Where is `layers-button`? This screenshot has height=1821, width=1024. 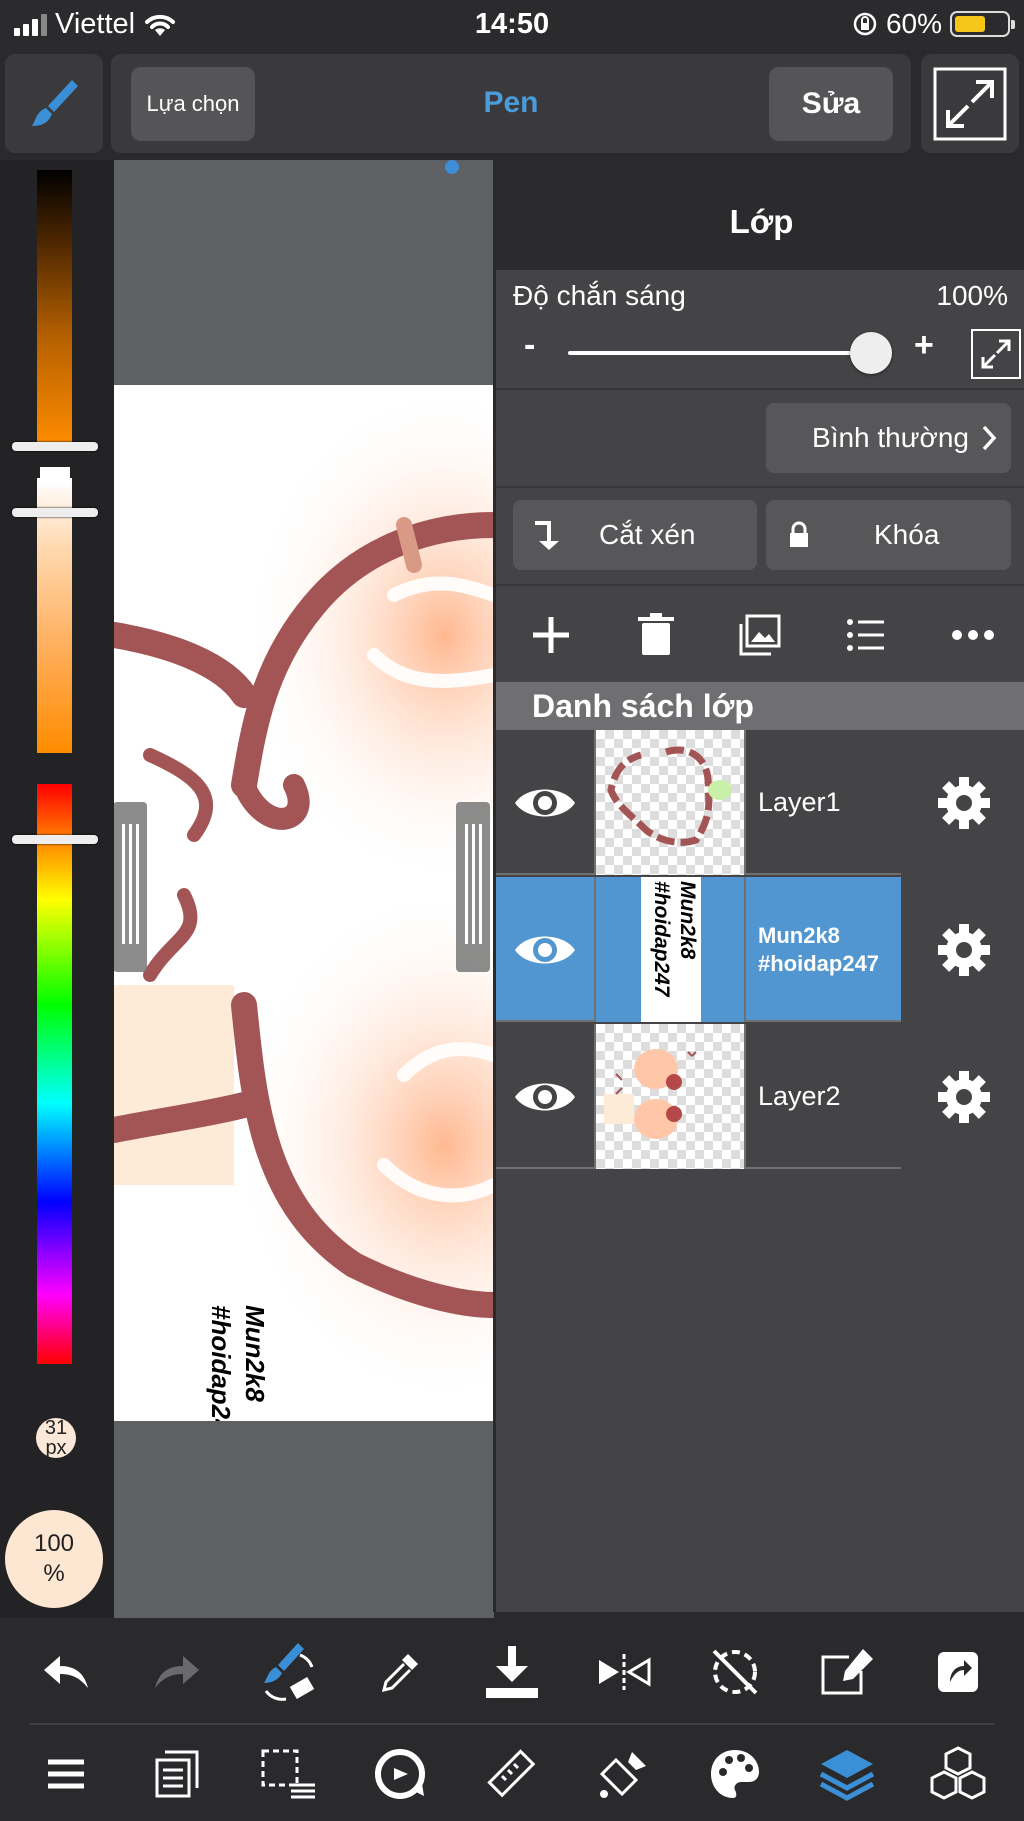 layers-button is located at coordinates (847, 1774).